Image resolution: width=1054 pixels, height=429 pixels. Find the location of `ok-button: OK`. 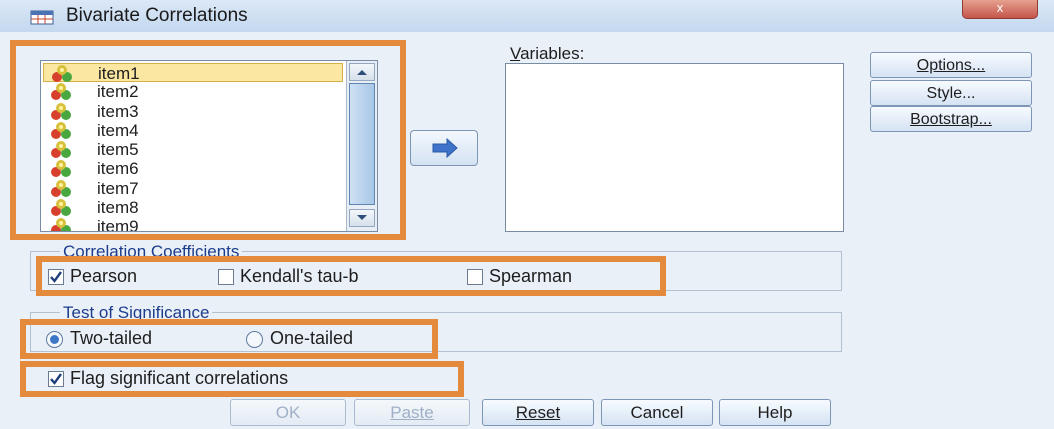

ok-button: OK is located at coordinates (288, 412).